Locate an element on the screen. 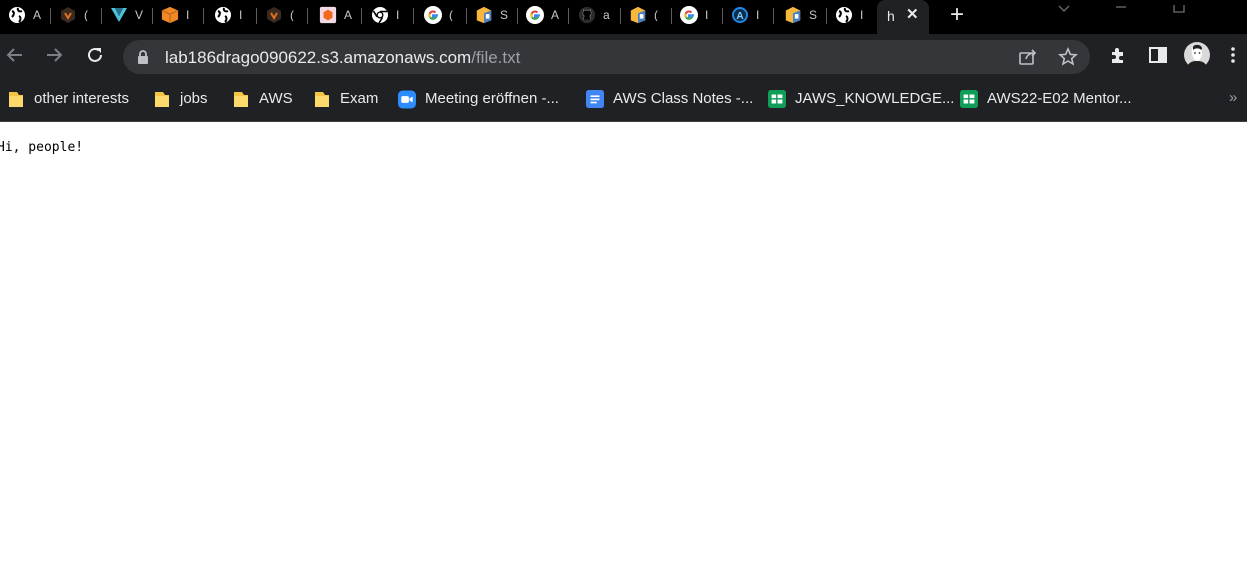 This screenshot has height=573, width=1247. docs-icon is located at coordinates (595, 99).